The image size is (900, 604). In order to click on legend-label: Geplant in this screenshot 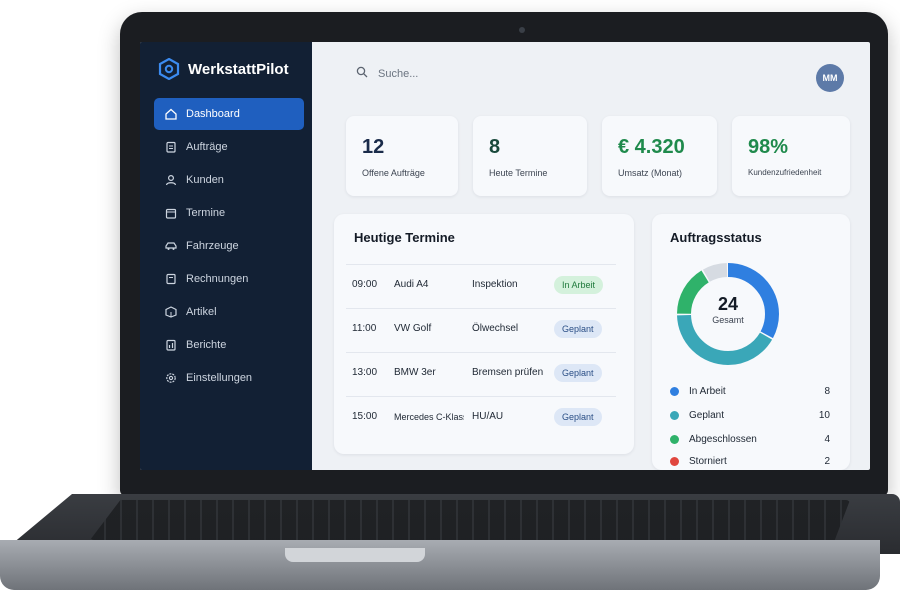, I will do `click(707, 415)`.